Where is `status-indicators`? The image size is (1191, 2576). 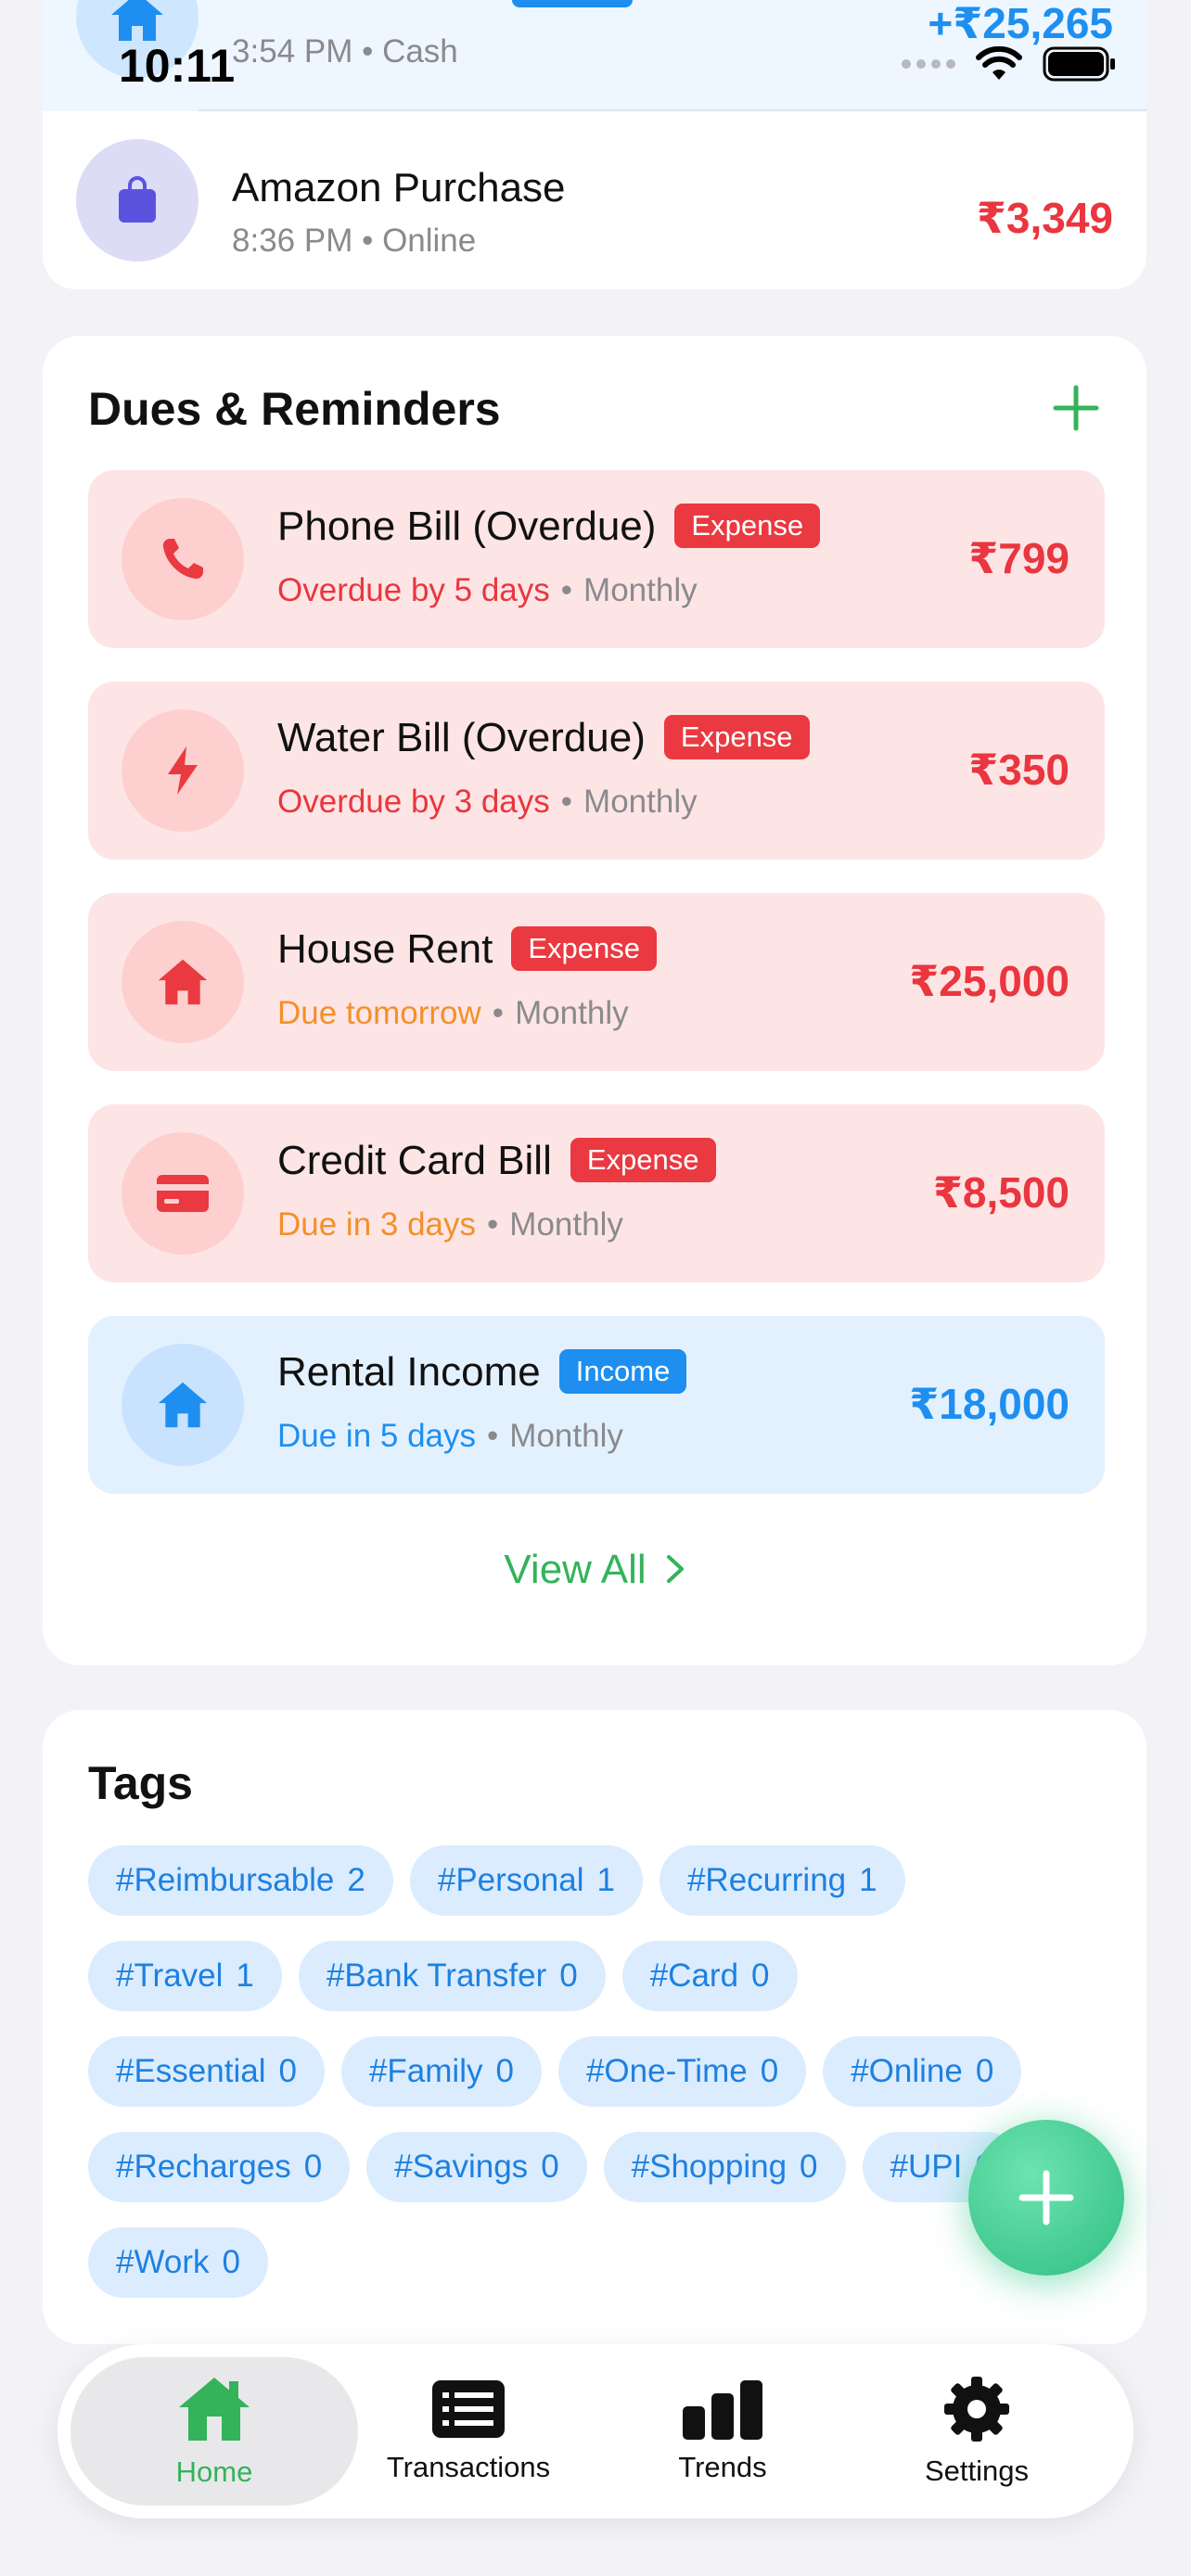
status-indicators is located at coordinates (1010, 64).